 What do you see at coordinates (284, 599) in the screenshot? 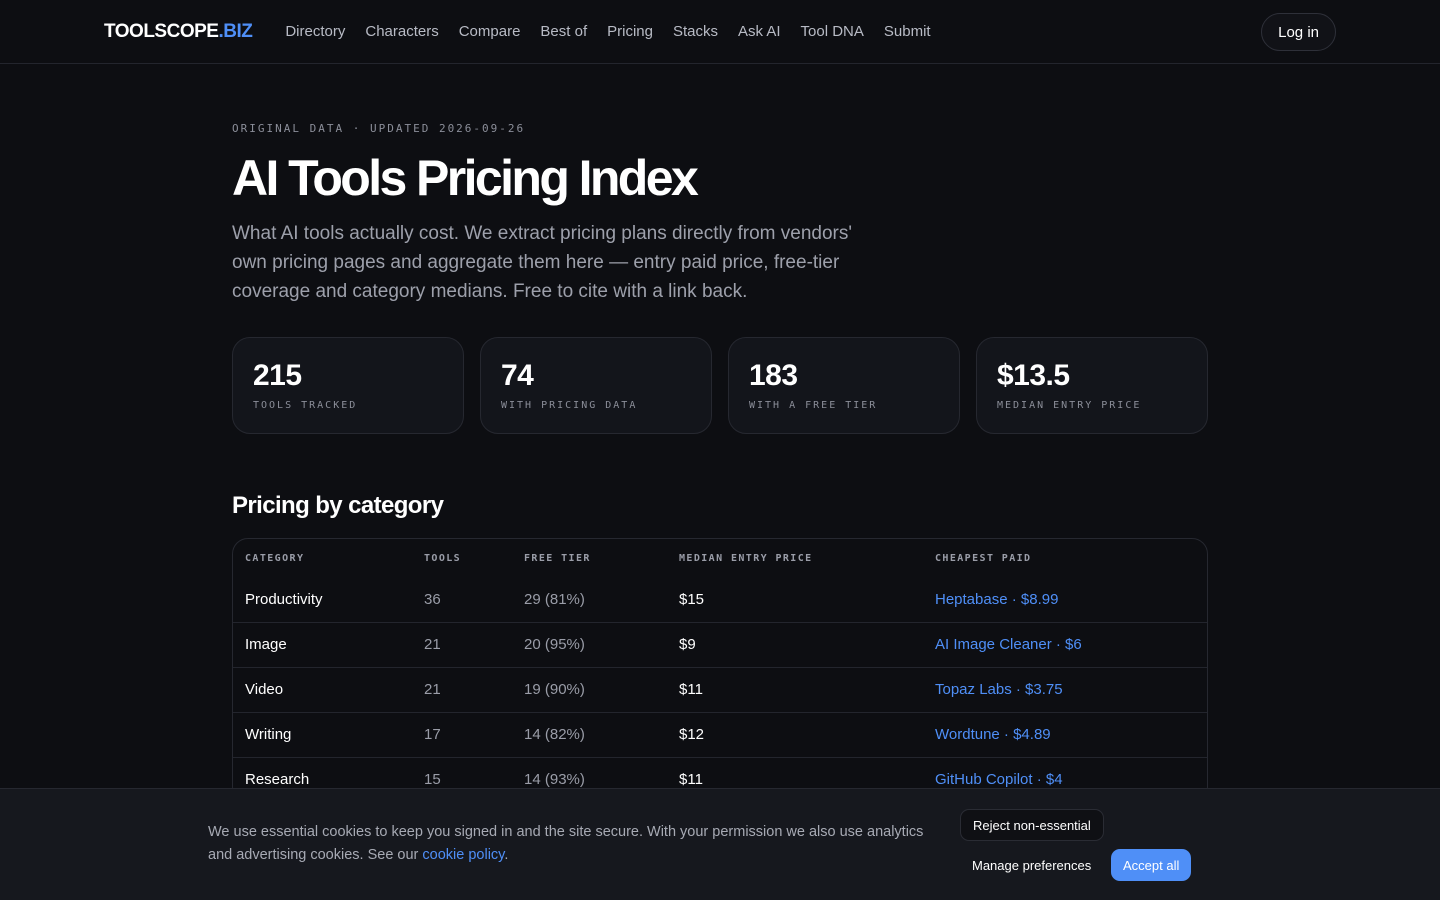
I see `cell-category: Productivity` at bounding box center [284, 599].